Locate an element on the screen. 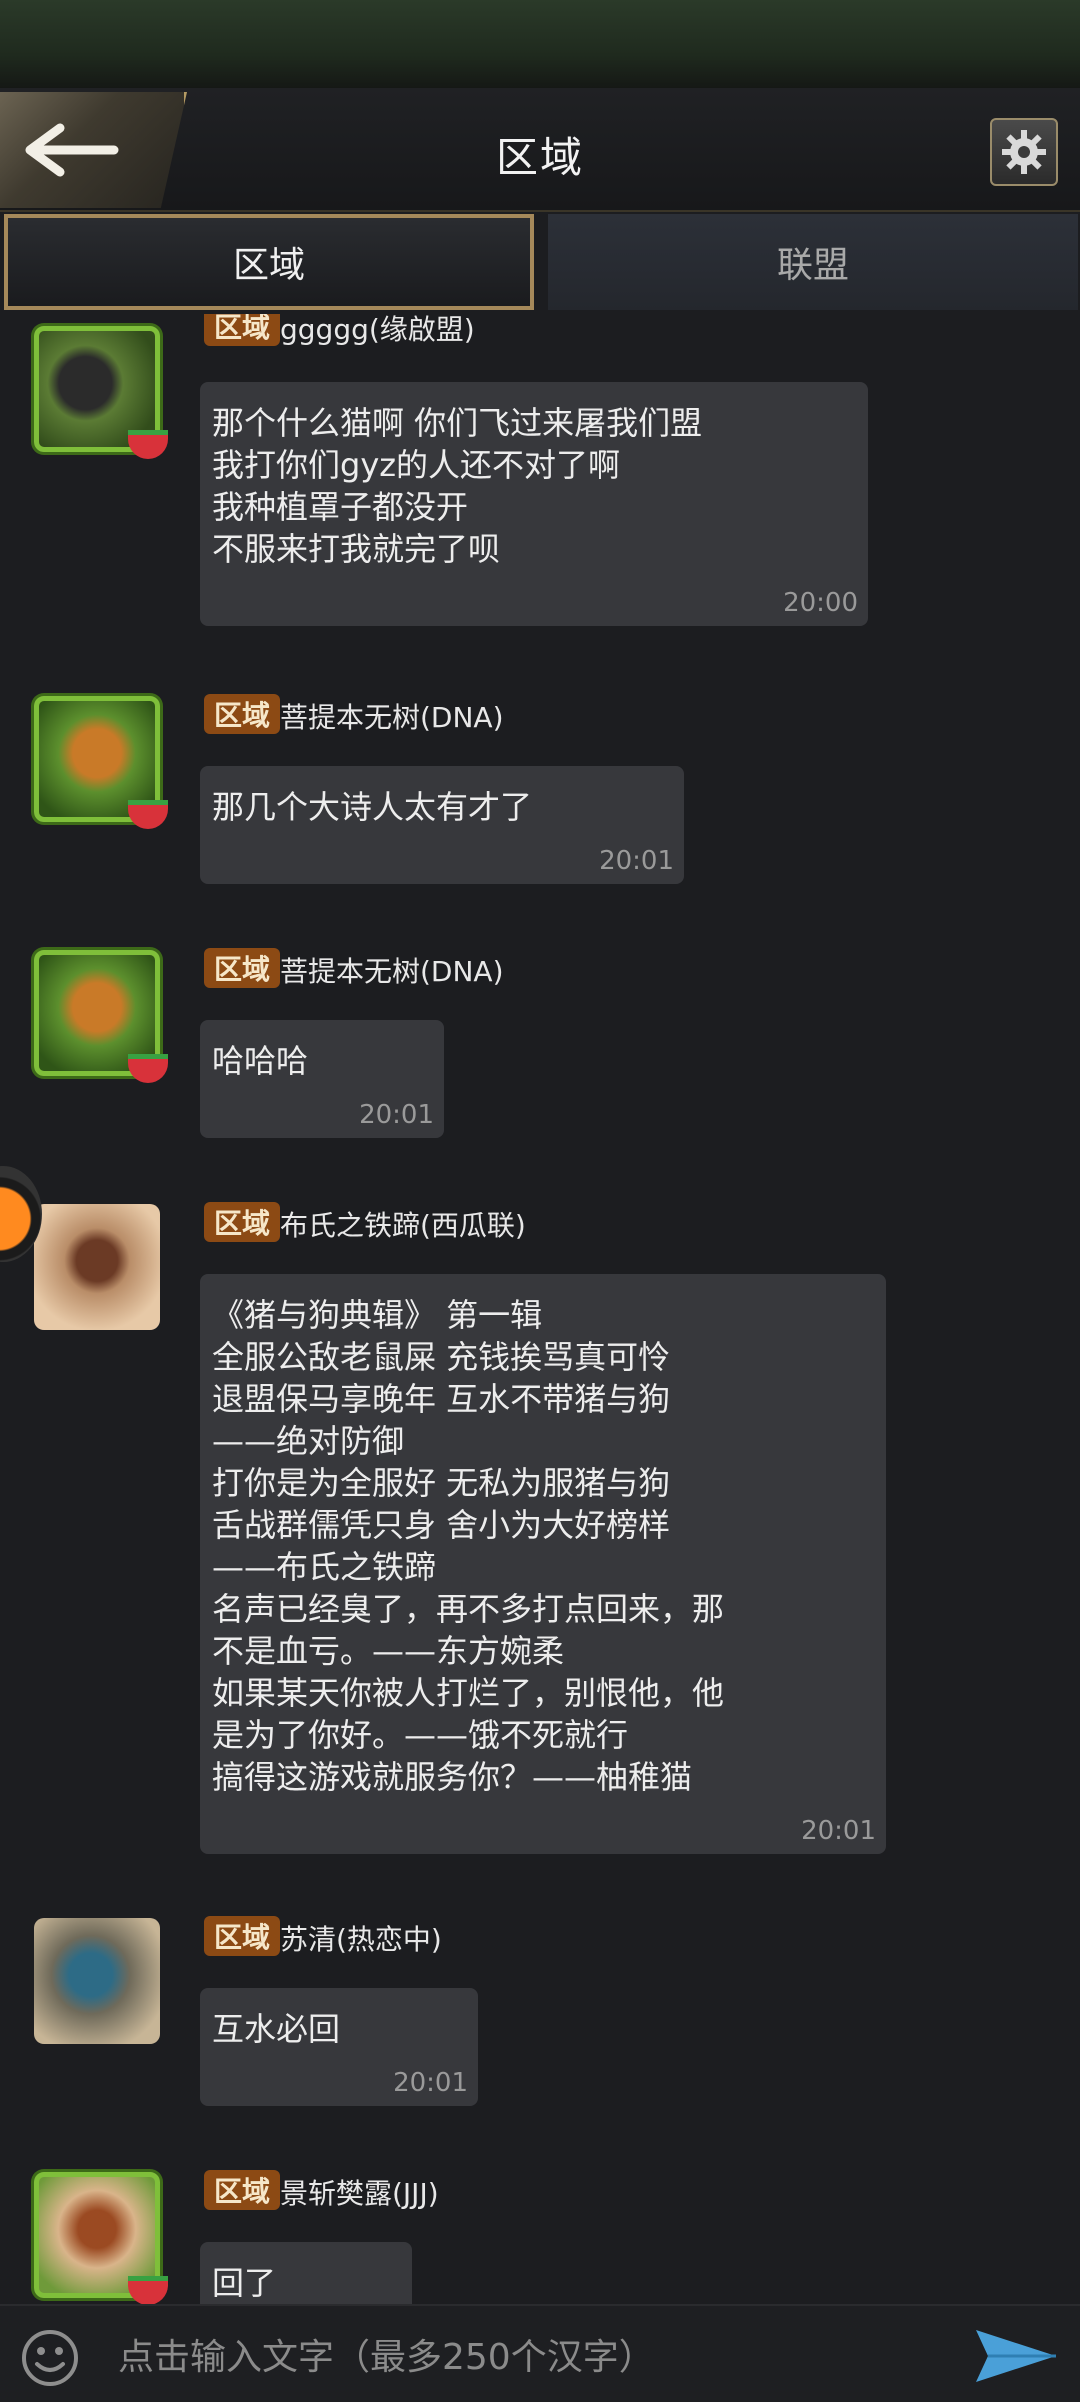  username: 景斩樊露(JJJ) is located at coordinates (359, 2193).